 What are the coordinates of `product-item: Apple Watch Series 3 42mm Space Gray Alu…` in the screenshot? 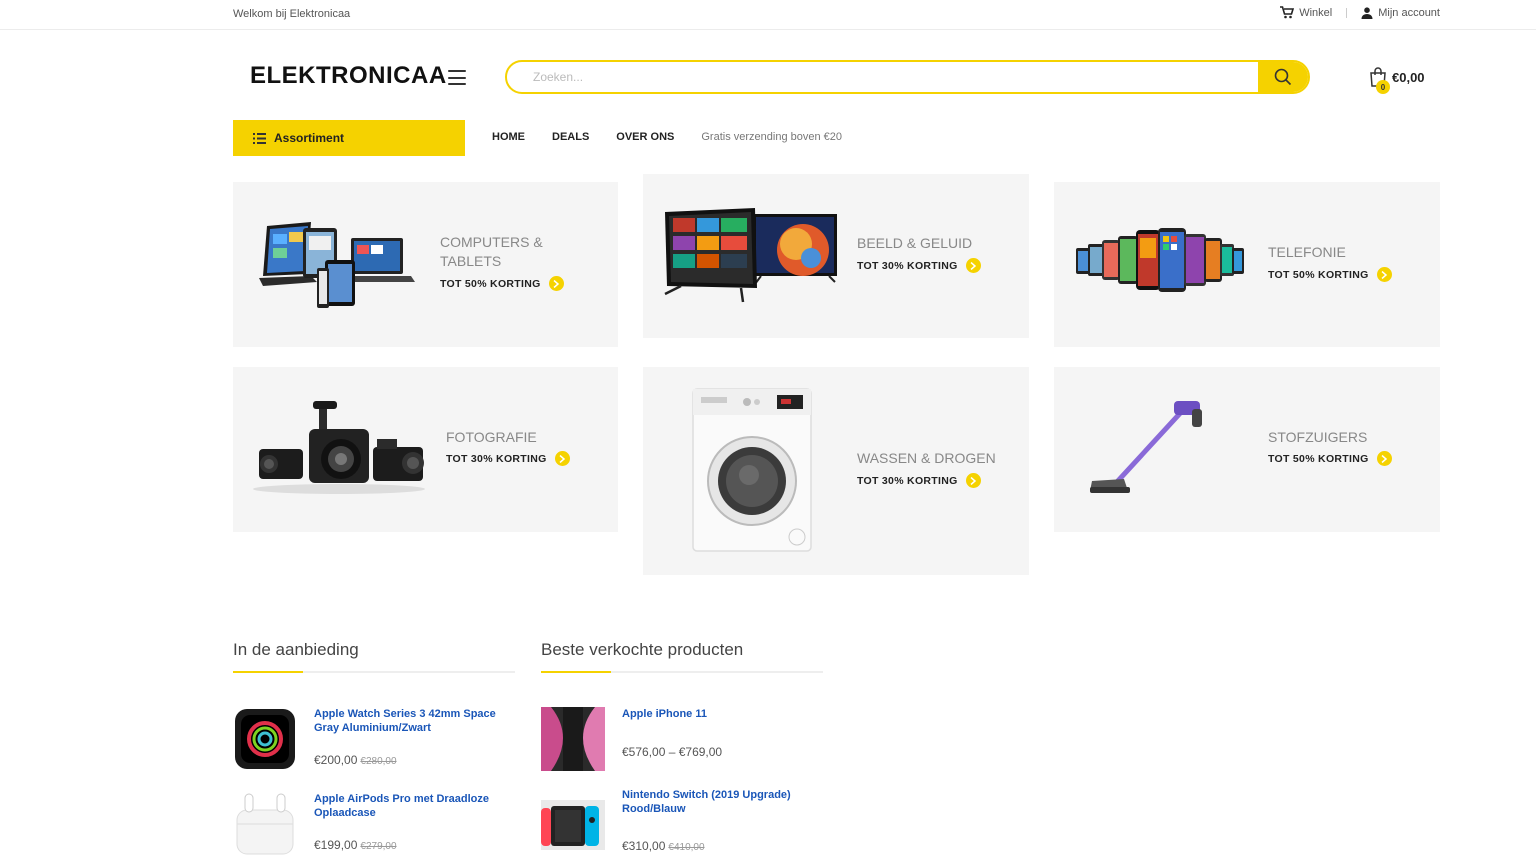 It's located at (375, 739).